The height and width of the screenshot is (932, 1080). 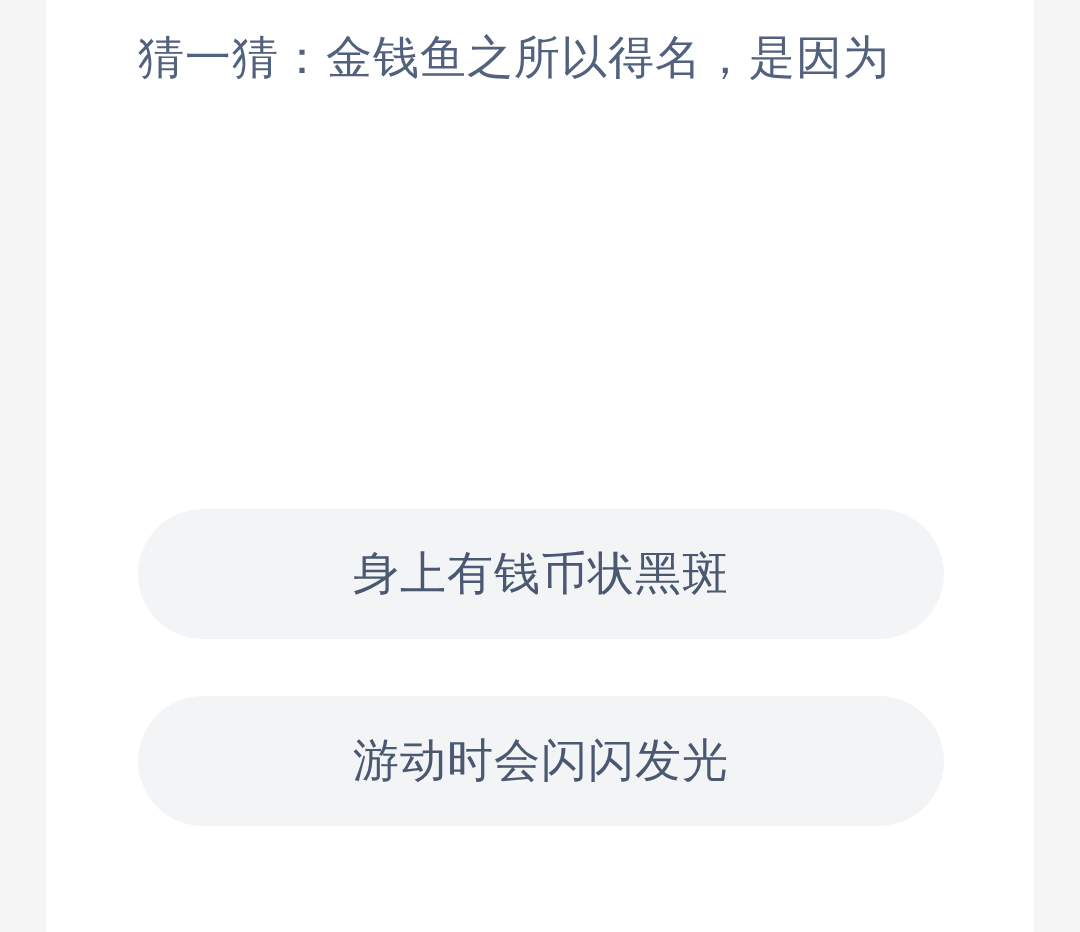 What do you see at coordinates (514, 57) in the screenshot?
I see `question-text: 猜一猜：金钱鱼之所以得名，是因为` at bounding box center [514, 57].